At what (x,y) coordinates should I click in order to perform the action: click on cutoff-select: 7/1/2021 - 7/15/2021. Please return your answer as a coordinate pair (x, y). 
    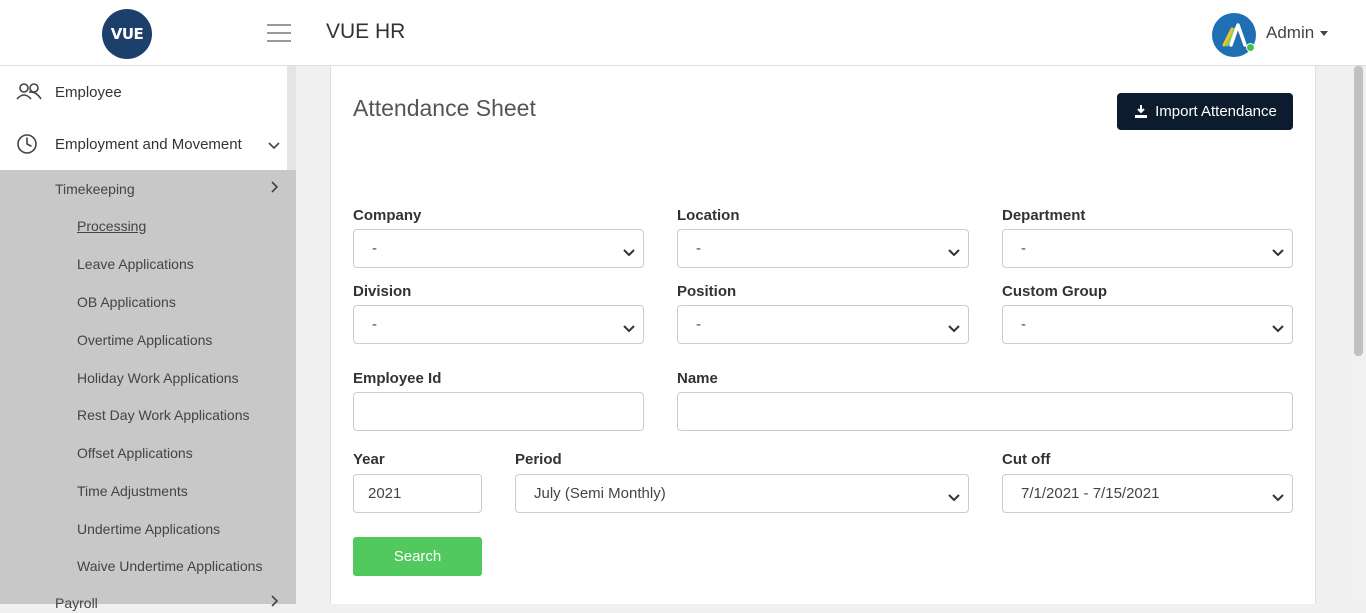
    Looking at the image, I should click on (1147, 493).